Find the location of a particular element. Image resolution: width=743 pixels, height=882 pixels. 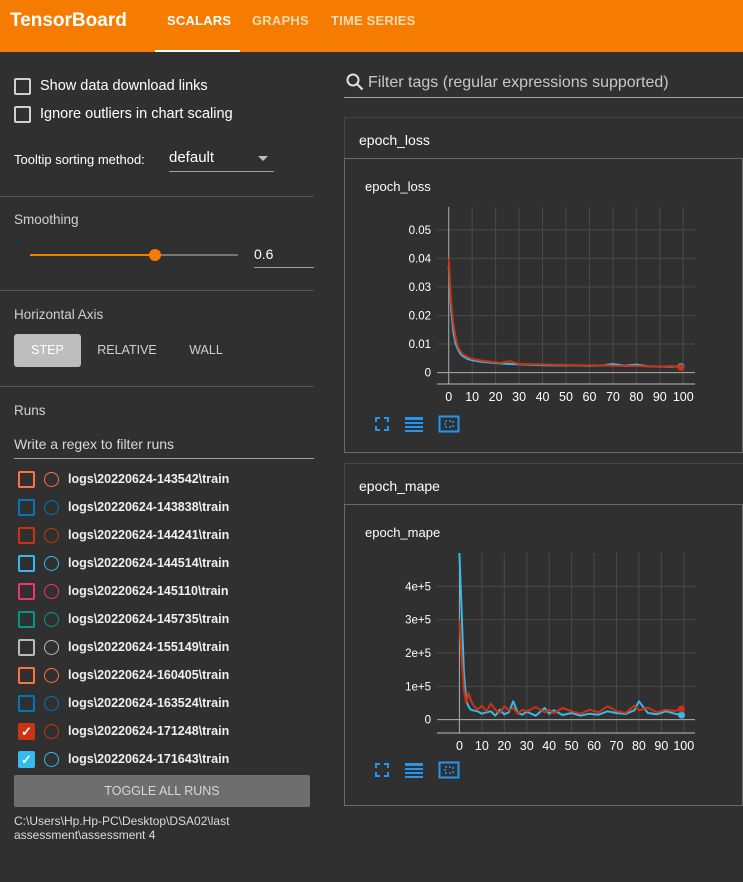

app-title: TensorBoard is located at coordinates (68, 20).